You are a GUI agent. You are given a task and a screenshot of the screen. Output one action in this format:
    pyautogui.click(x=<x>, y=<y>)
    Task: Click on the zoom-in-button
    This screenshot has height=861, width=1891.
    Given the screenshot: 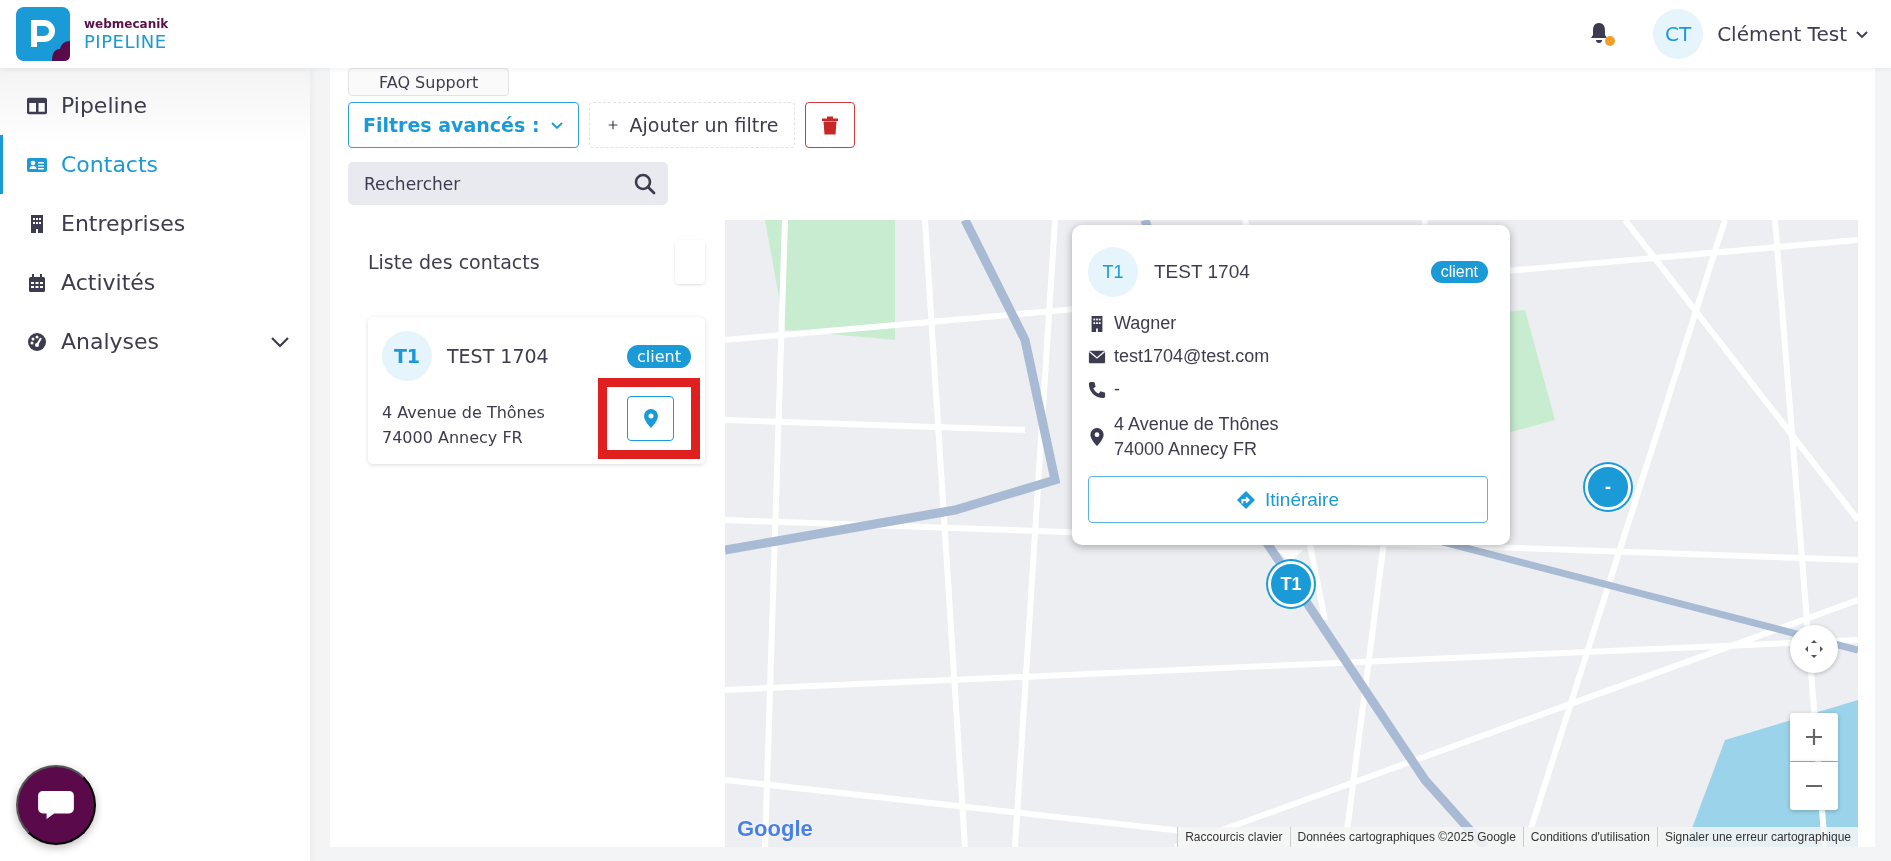 What is the action you would take?
    pyautogui.click(x=1814, y=737)
    